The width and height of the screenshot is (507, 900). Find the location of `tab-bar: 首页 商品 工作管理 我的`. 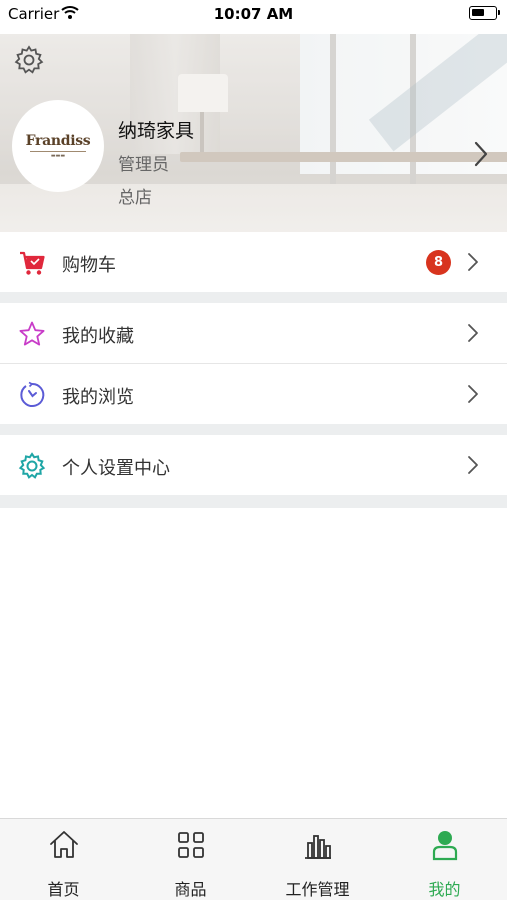

tab-bar: 首页 商品 工作管理 我的 is located at coordinates (253, 859).